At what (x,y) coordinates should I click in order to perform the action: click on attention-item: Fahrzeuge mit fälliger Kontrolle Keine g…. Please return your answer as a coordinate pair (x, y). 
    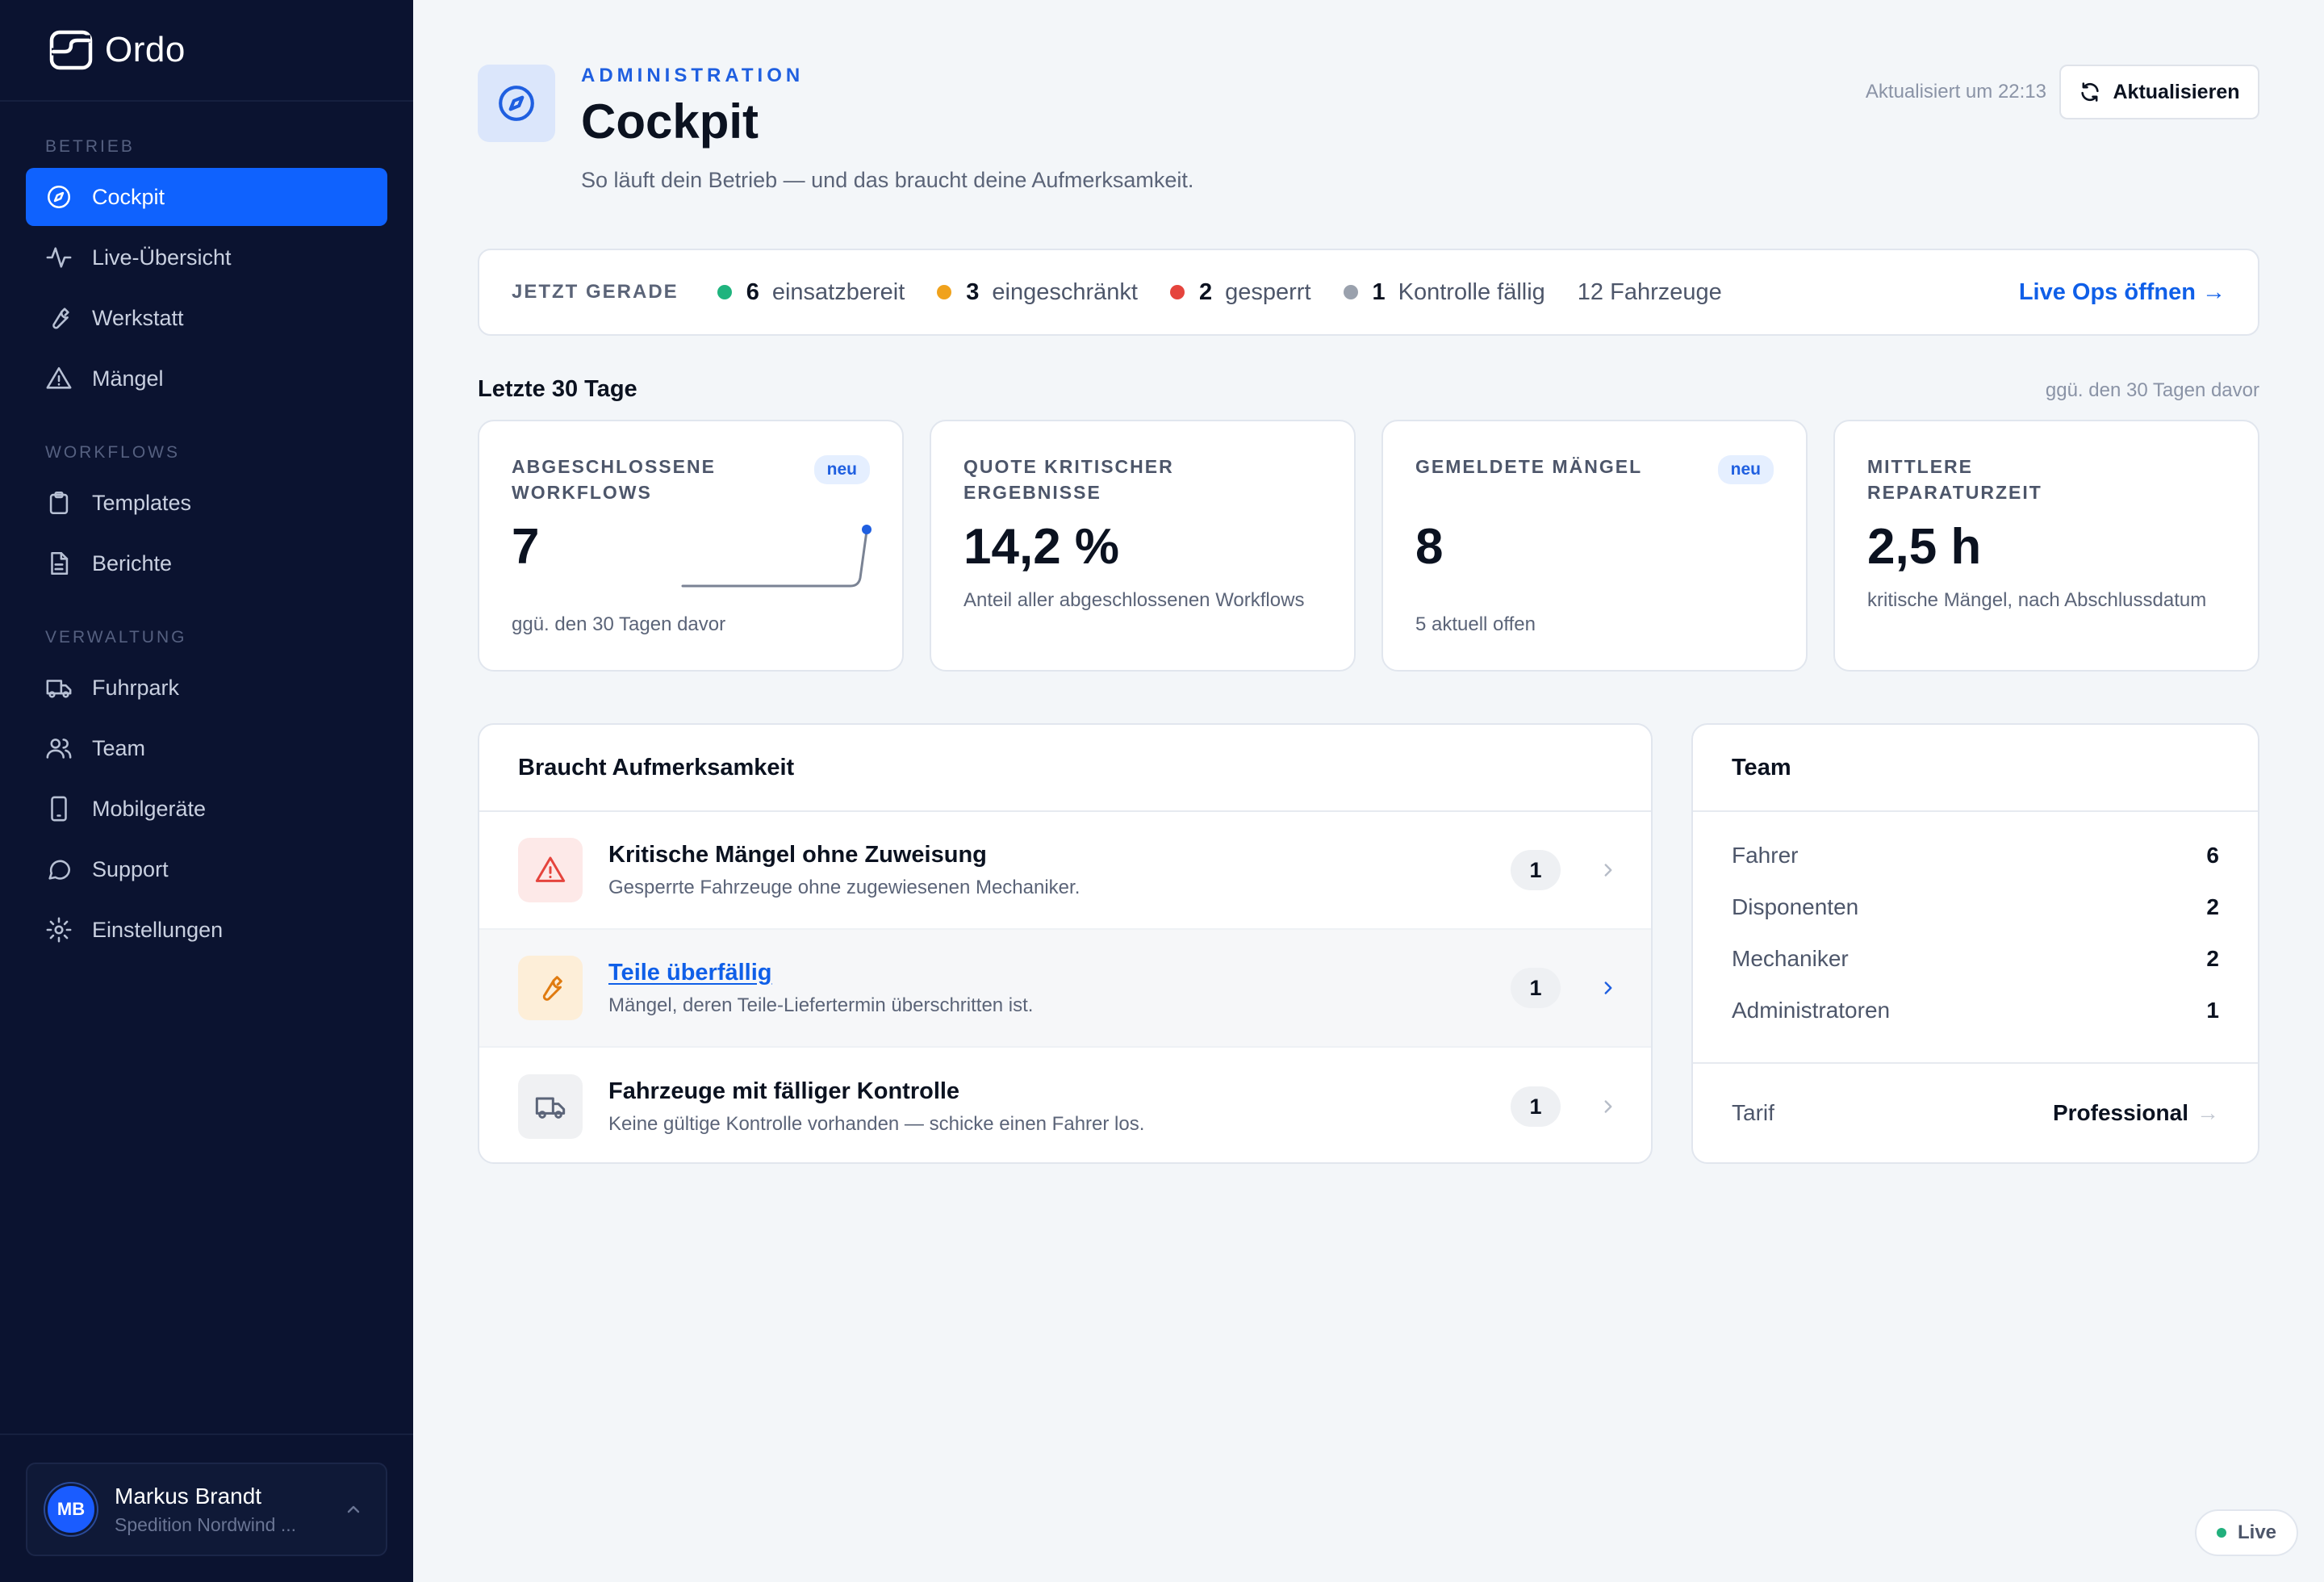
    Looking at the image, I should click on (1065, 1105).